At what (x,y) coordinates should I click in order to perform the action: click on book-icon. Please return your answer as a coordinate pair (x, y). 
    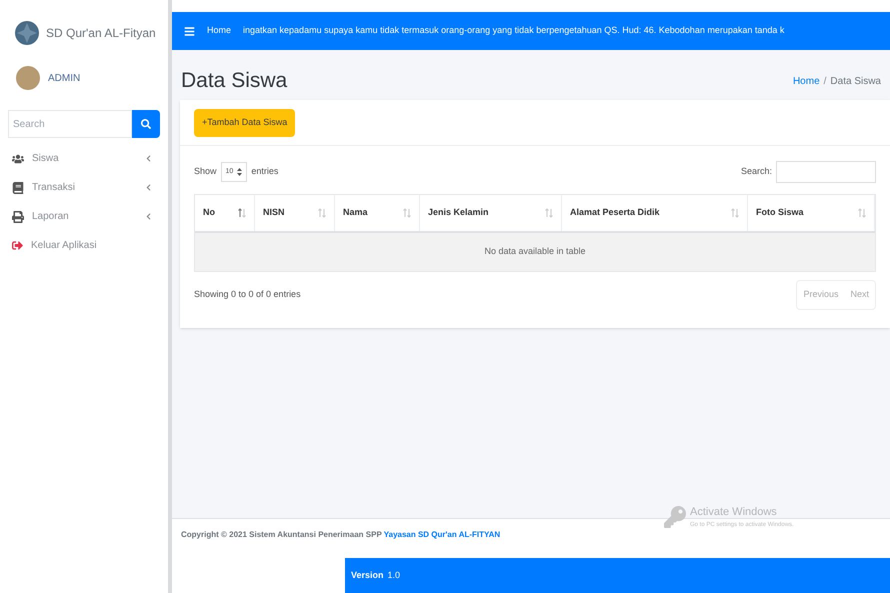
    Looking at the image, I should click on (18, 188).